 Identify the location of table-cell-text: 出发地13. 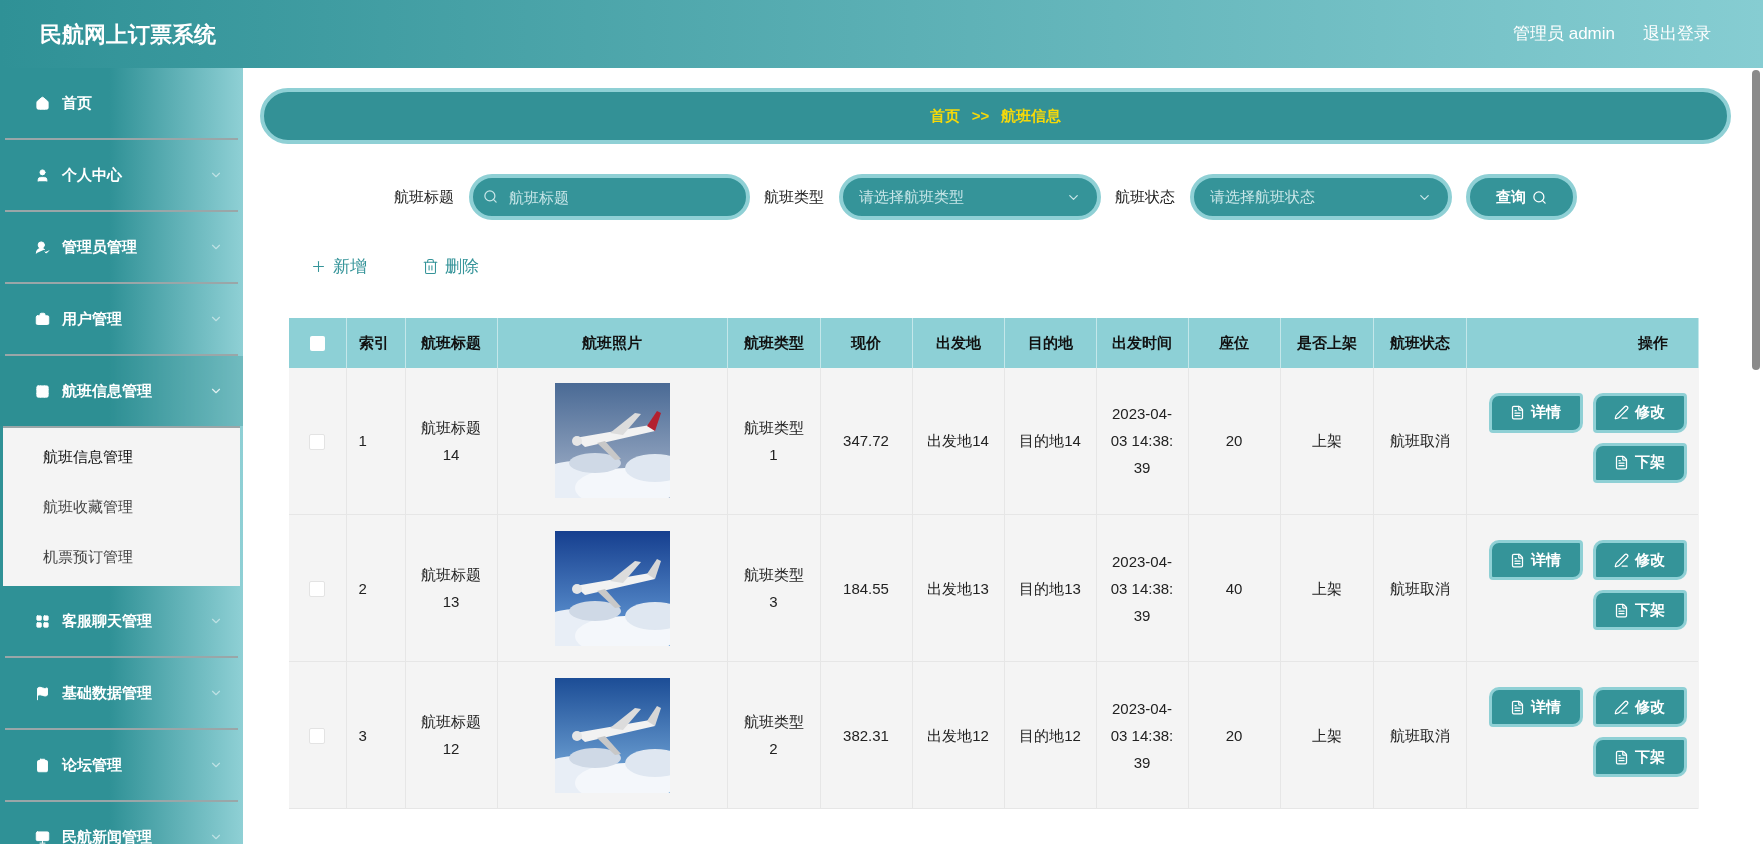
(958, 588).